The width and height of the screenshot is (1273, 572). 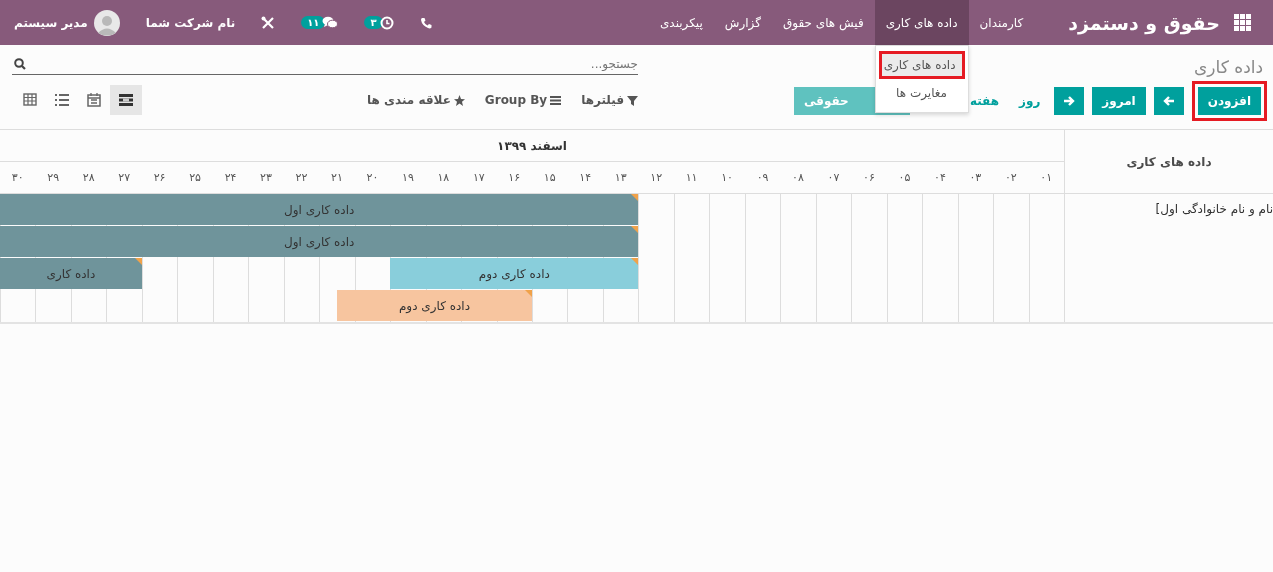 What do you see at coordinates (523, 100) in the screenshot?
I see `group-by-button: Group By` at bounding box center [523, 100].